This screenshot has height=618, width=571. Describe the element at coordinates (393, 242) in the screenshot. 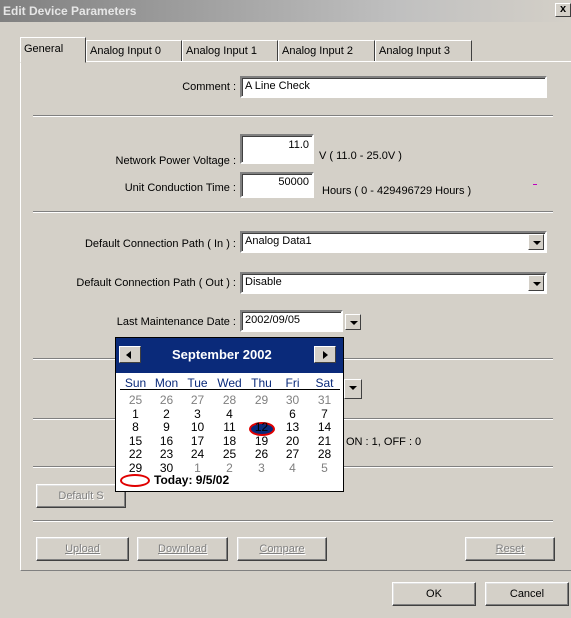

I see `path-in-select: Analog Data1` at that location.